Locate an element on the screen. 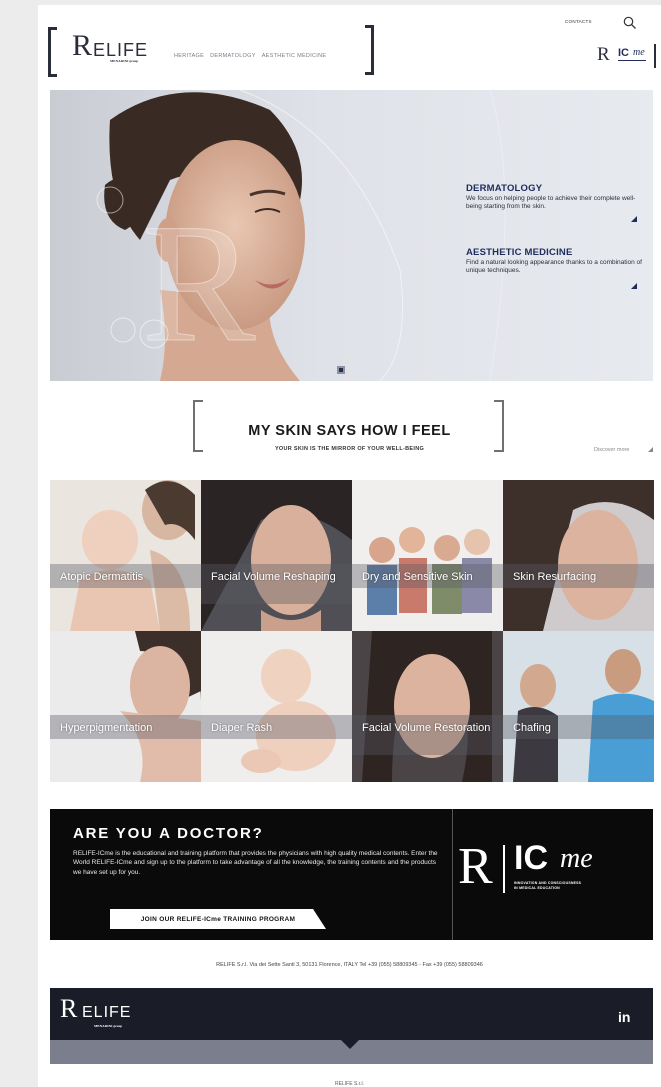 This screenshot has height=1087, width=661. nav-dermatology: DERMATOLOGY is located at coordinates (233, 56).